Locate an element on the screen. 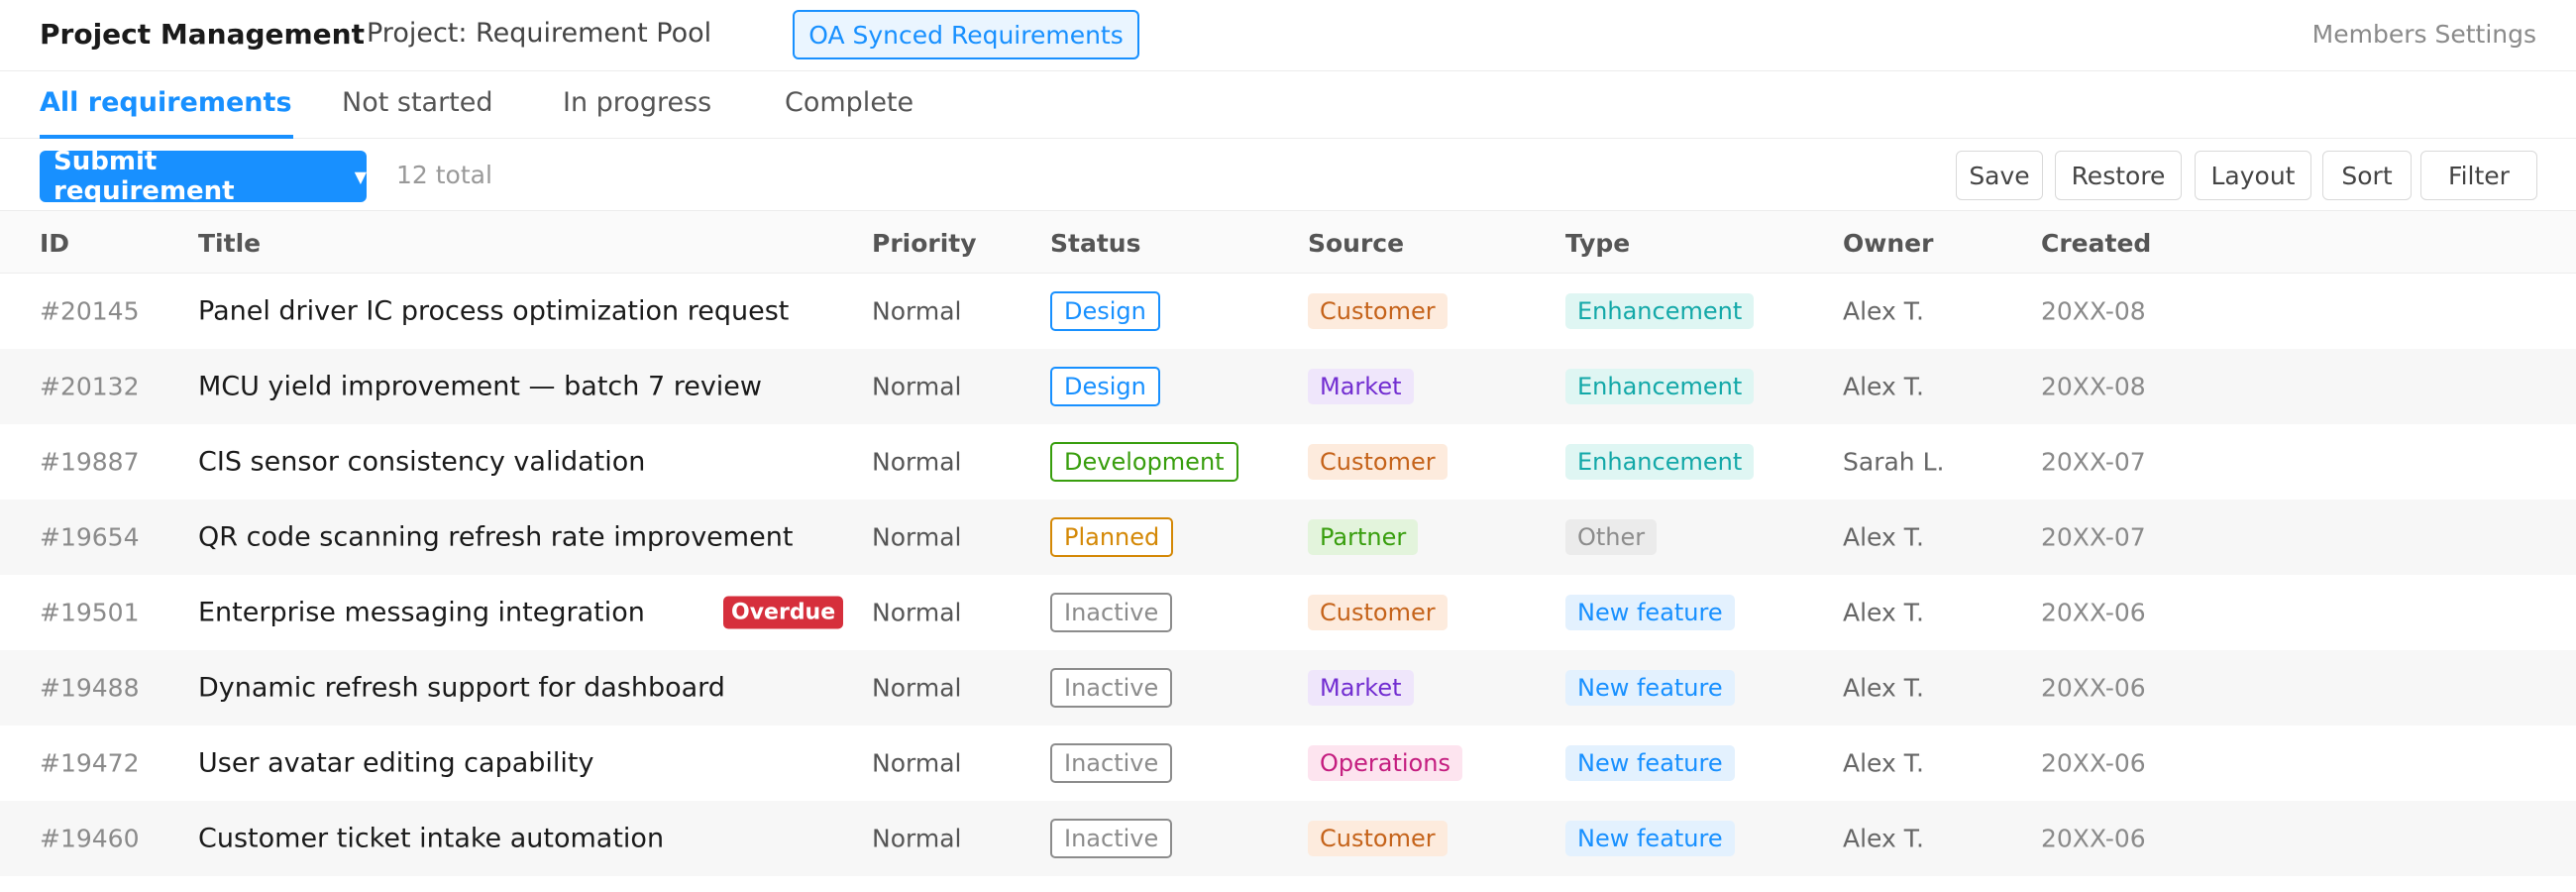 The width and height of the screenshot is (2576, 892). requirement-id: #19472 is located at coordinates (89, 763).